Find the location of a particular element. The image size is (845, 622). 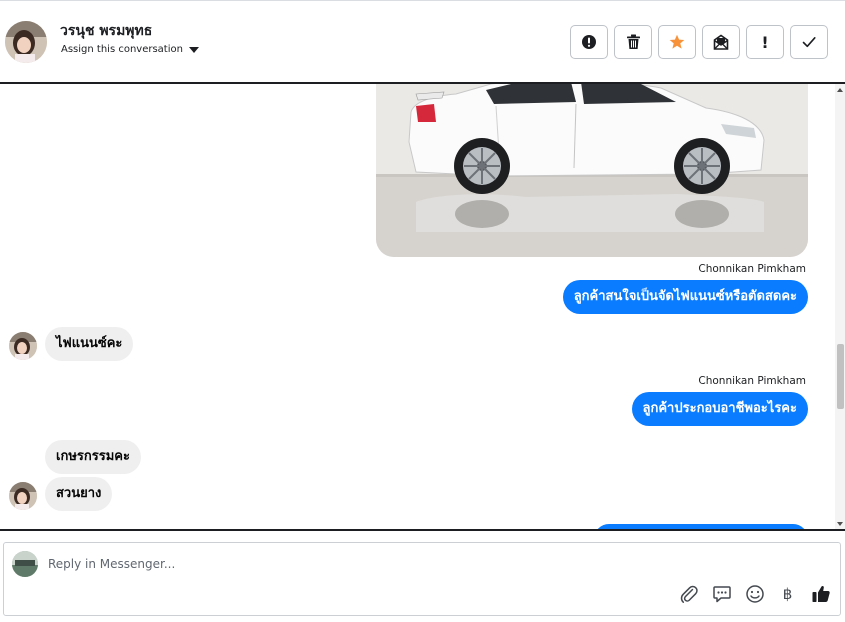

trash-icon is located at coordinates (633, 41).